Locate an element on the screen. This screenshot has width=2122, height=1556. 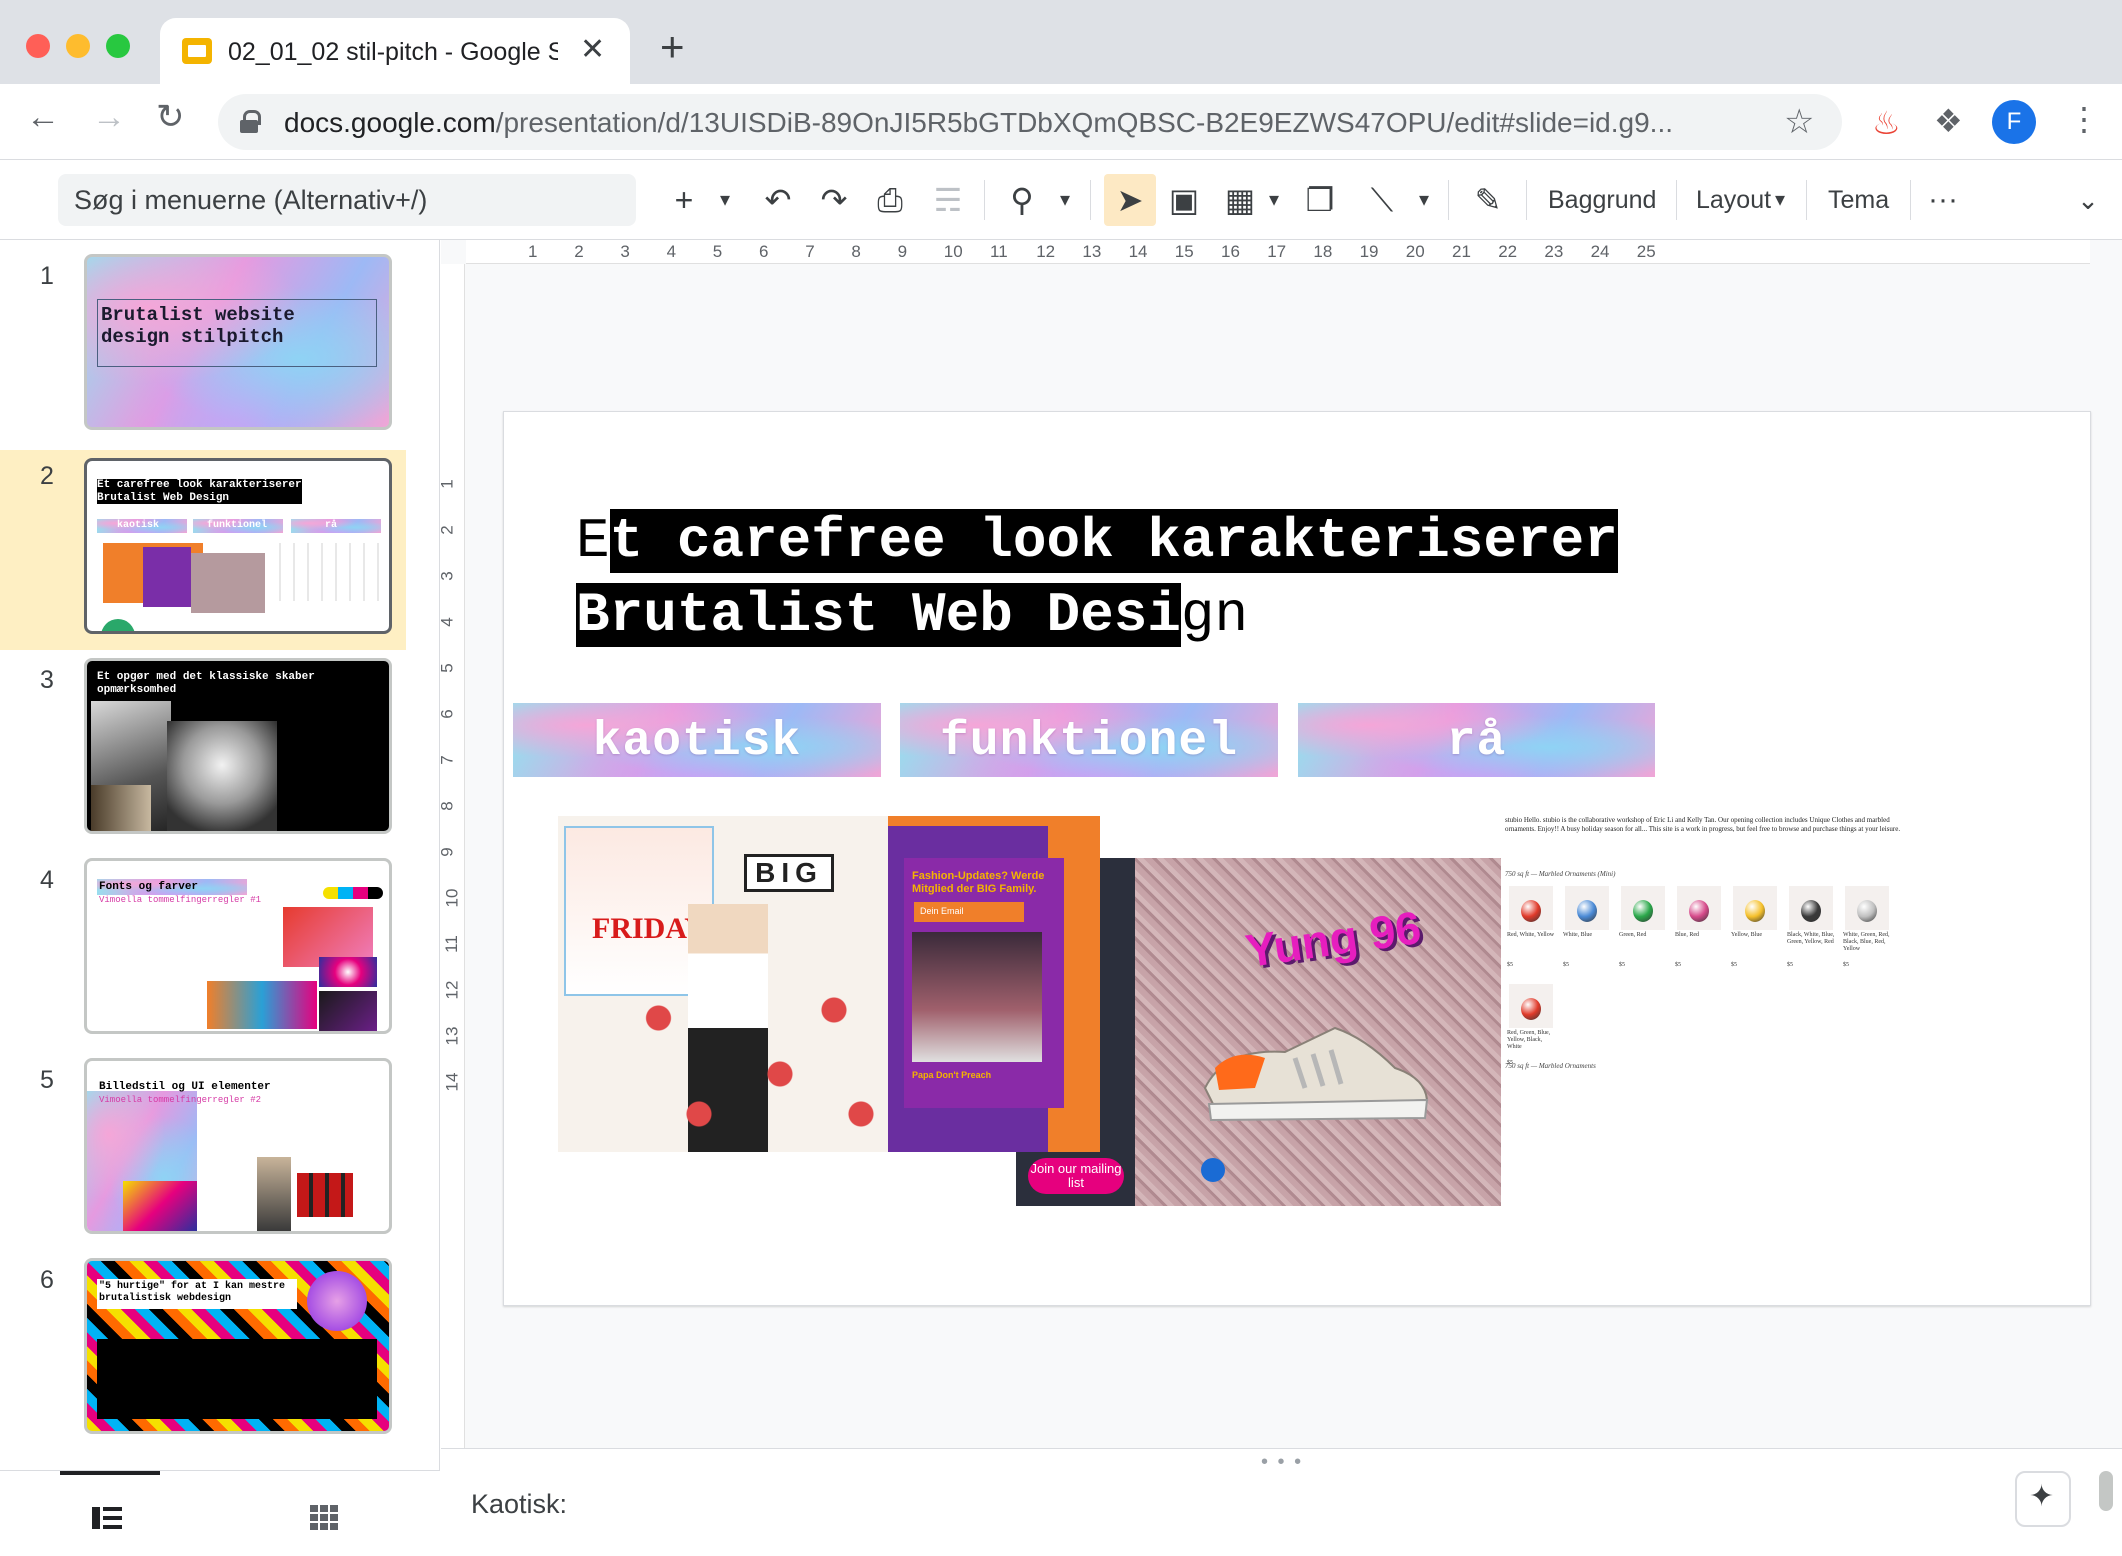
product-tile: Red, Green, Blue, Yellow, Black, White $5 is located at coordinates (1531, 1026).